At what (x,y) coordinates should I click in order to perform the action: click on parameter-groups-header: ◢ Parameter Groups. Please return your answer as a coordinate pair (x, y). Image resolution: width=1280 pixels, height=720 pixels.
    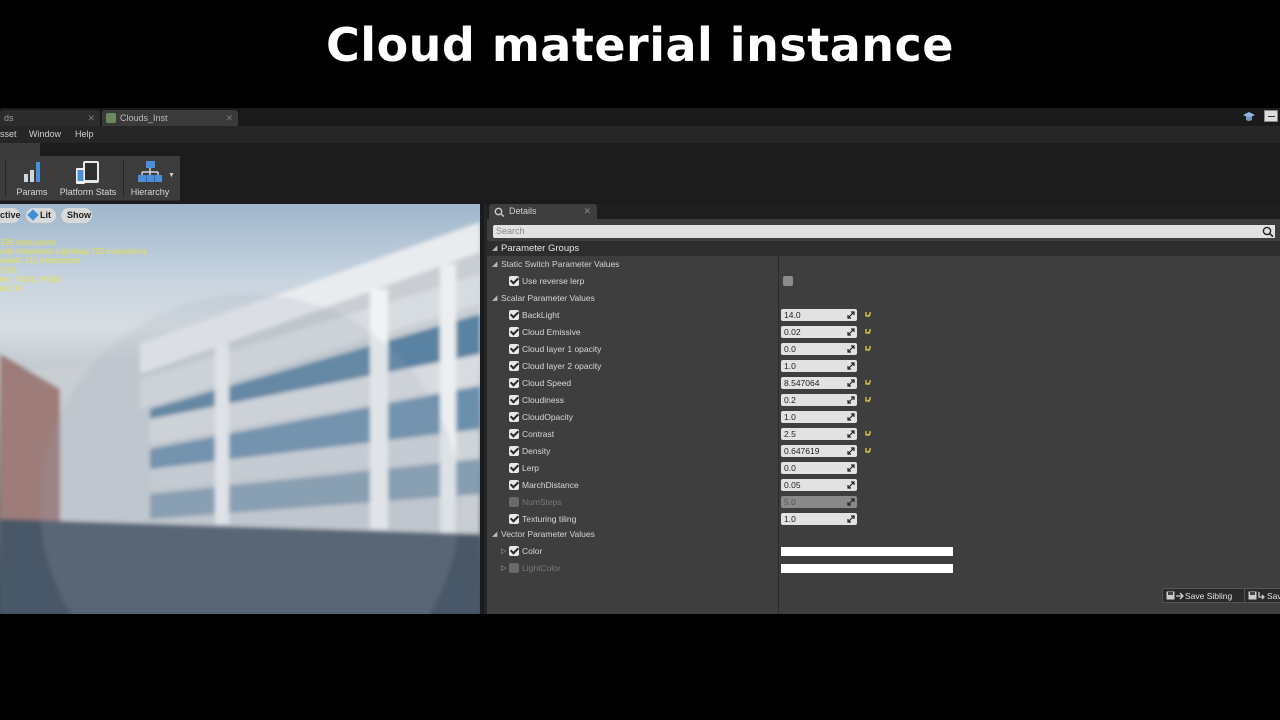
    Looking at the image, I should click on (883, 248).